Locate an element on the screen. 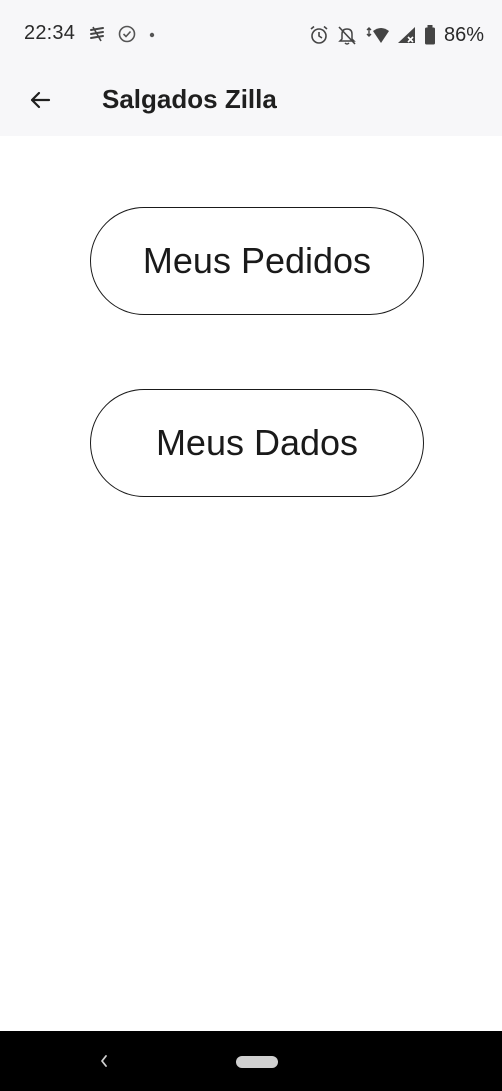 Image resolution: width=502 pixels, height=1091 pixels. dot-icon is located at coordinates (152, 34).